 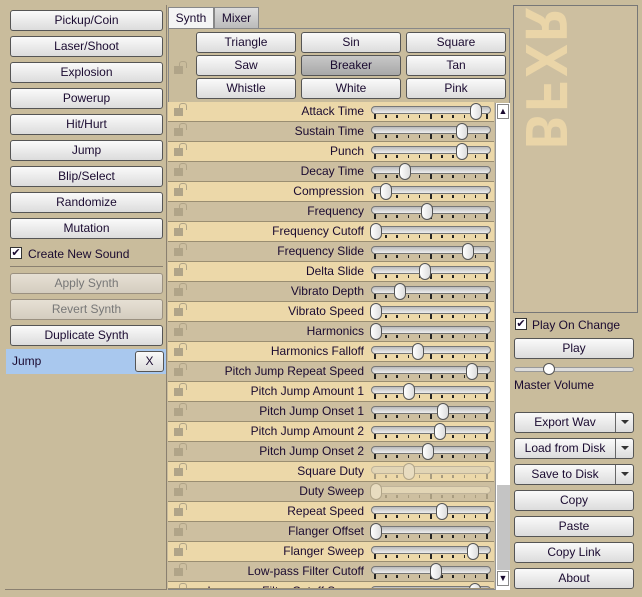 I want to click on preset-button-randomize: Randomize, so click(x=86, y=202).